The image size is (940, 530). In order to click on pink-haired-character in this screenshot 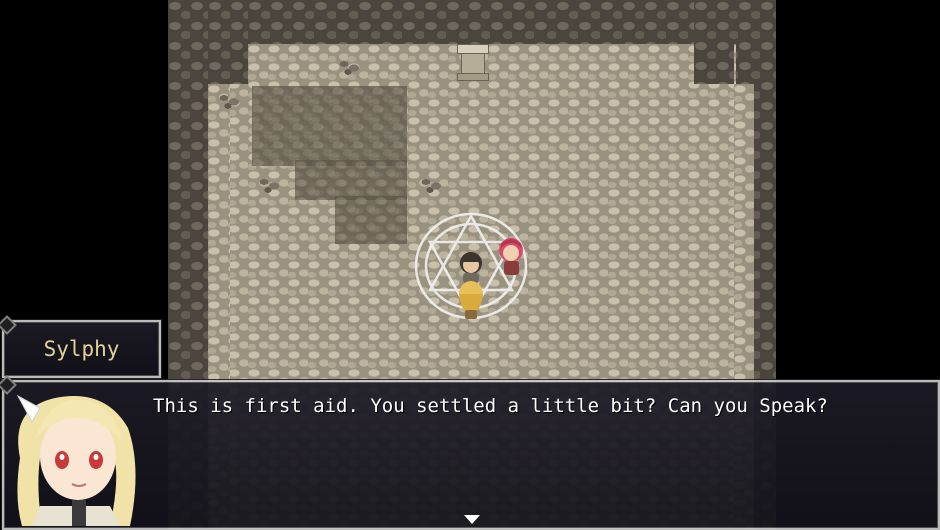, I will do `click(512, 257)`.